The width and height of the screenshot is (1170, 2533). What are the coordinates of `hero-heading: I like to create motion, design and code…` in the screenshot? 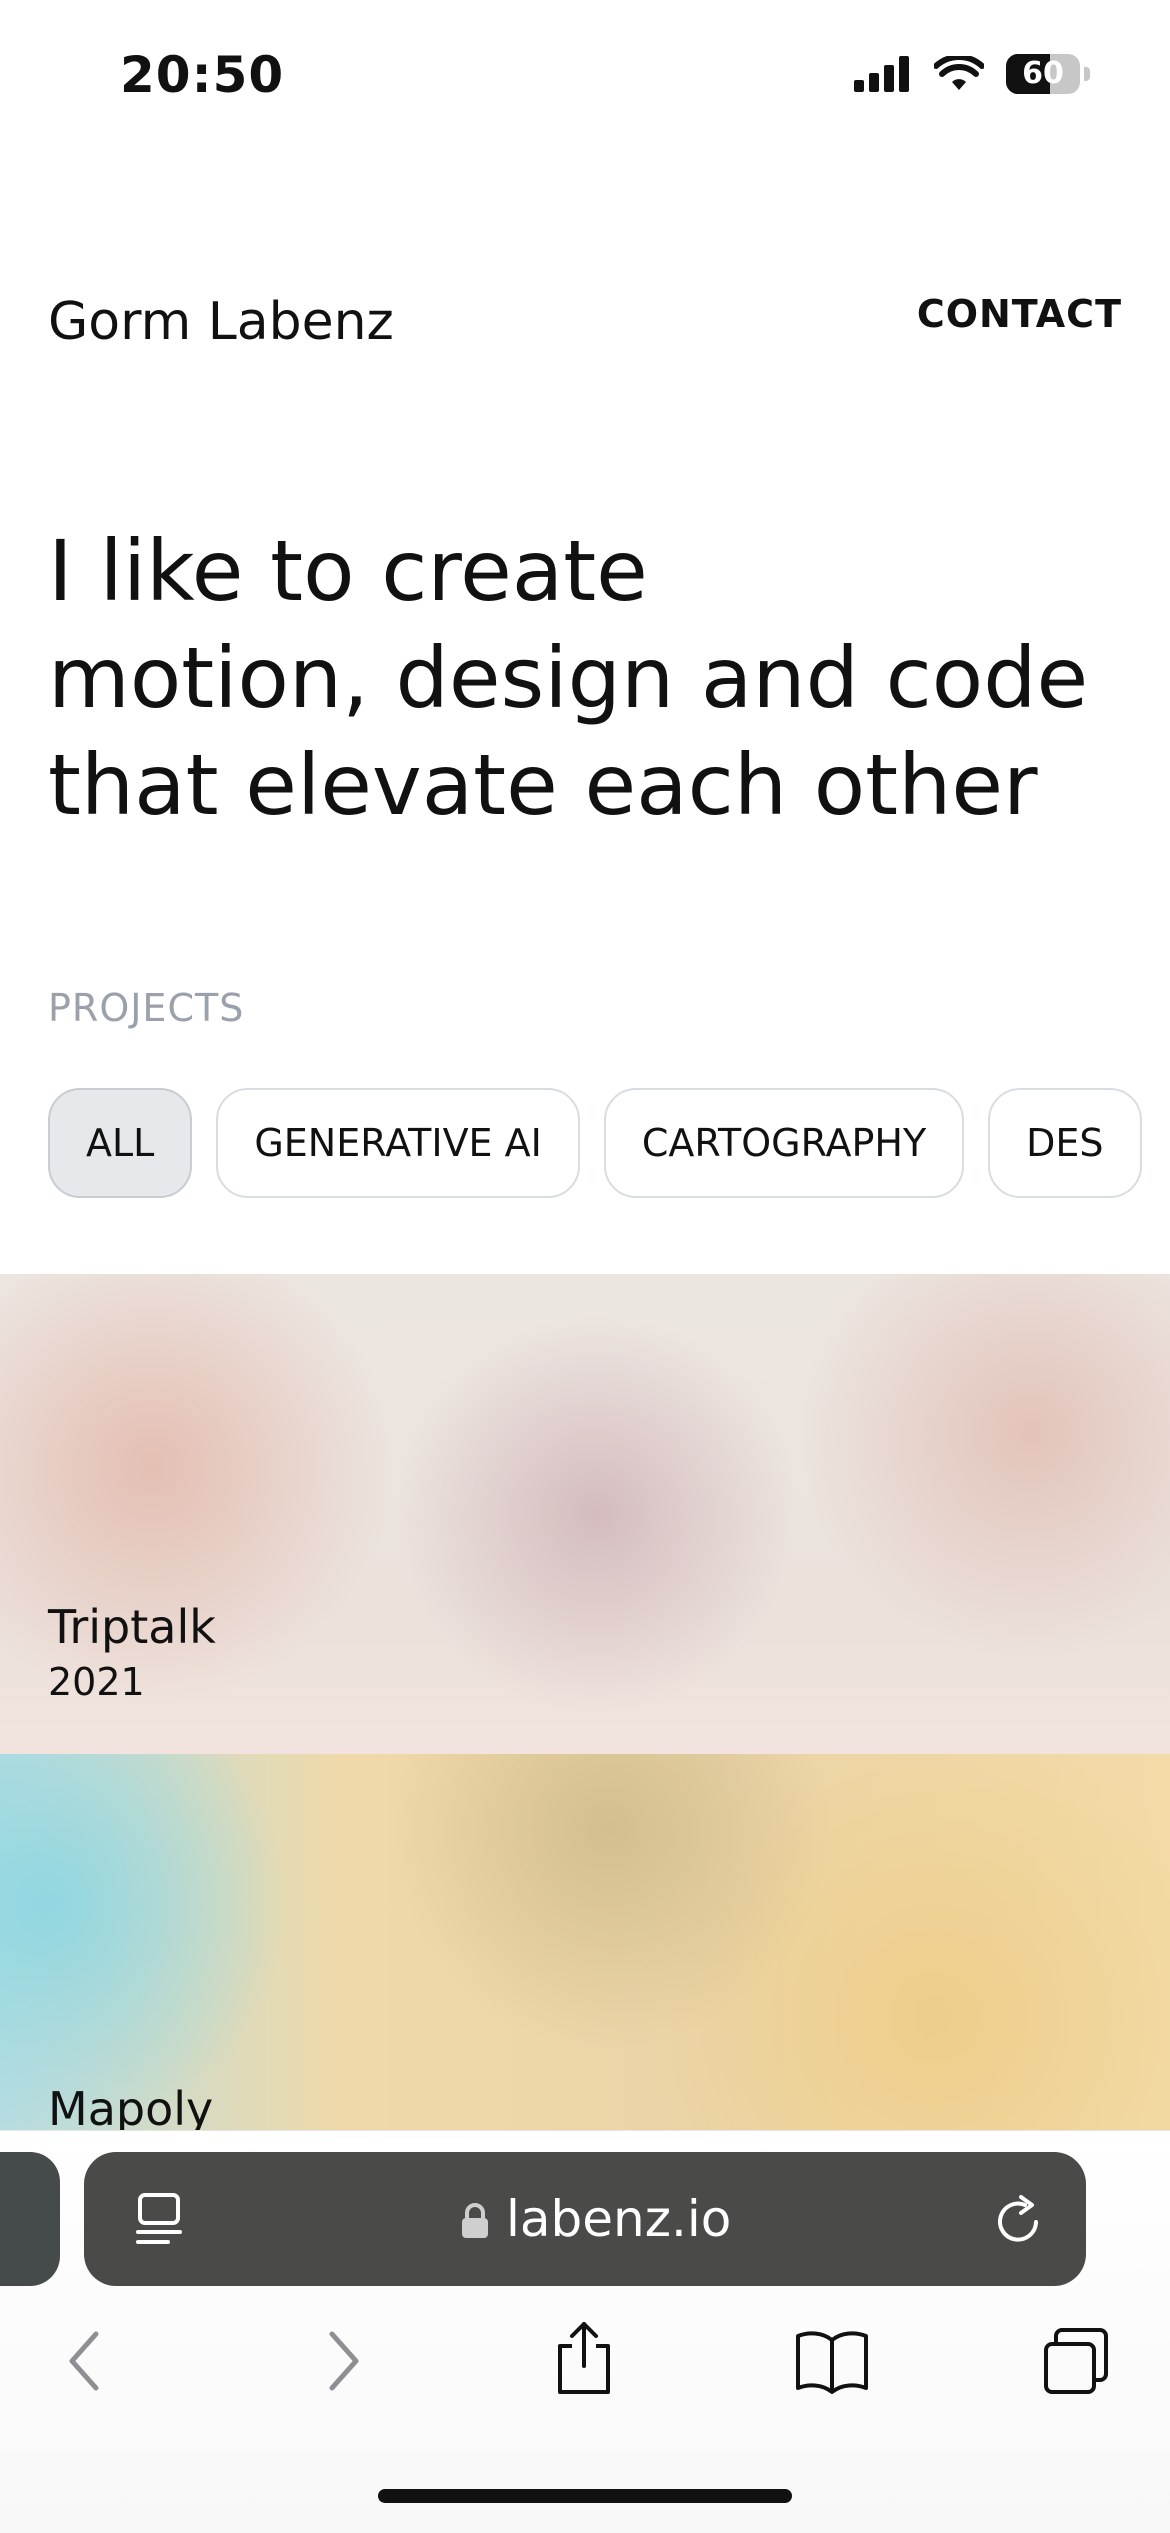 It's located at (588, 678).